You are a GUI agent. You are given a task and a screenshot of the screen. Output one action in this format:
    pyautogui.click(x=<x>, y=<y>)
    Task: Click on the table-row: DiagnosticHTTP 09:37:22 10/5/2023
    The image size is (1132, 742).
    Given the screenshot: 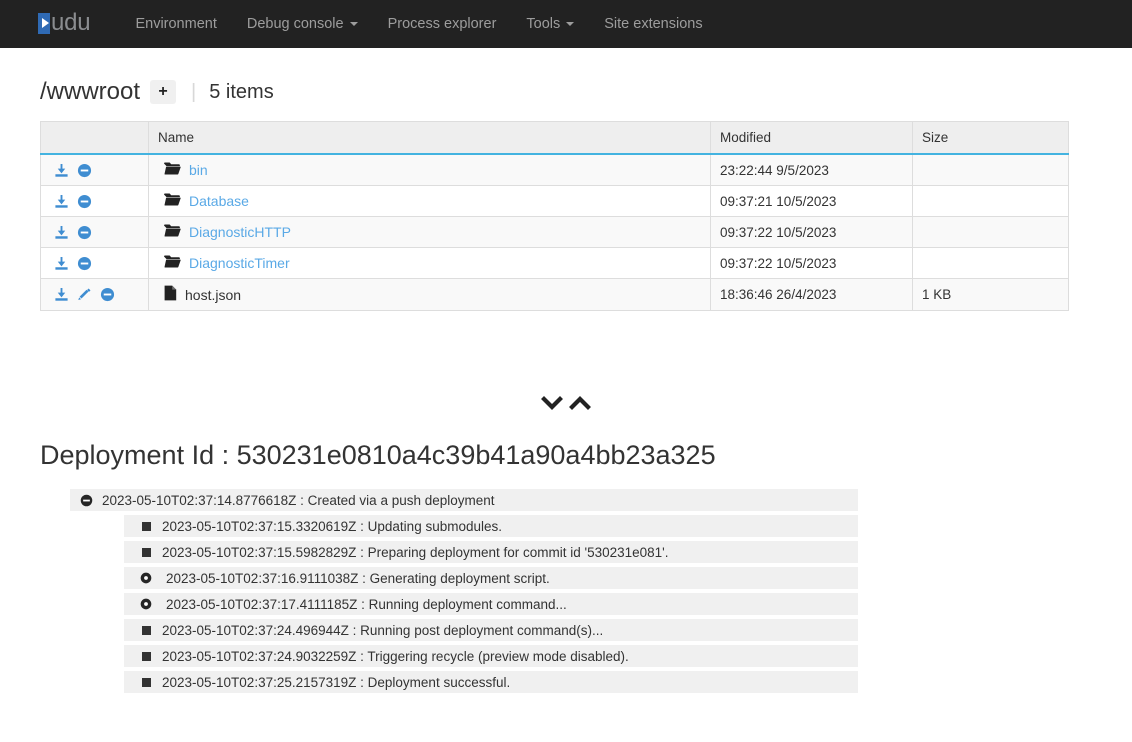 What is the action you would take?
    pyautogui.click(x=554, y=232)
    